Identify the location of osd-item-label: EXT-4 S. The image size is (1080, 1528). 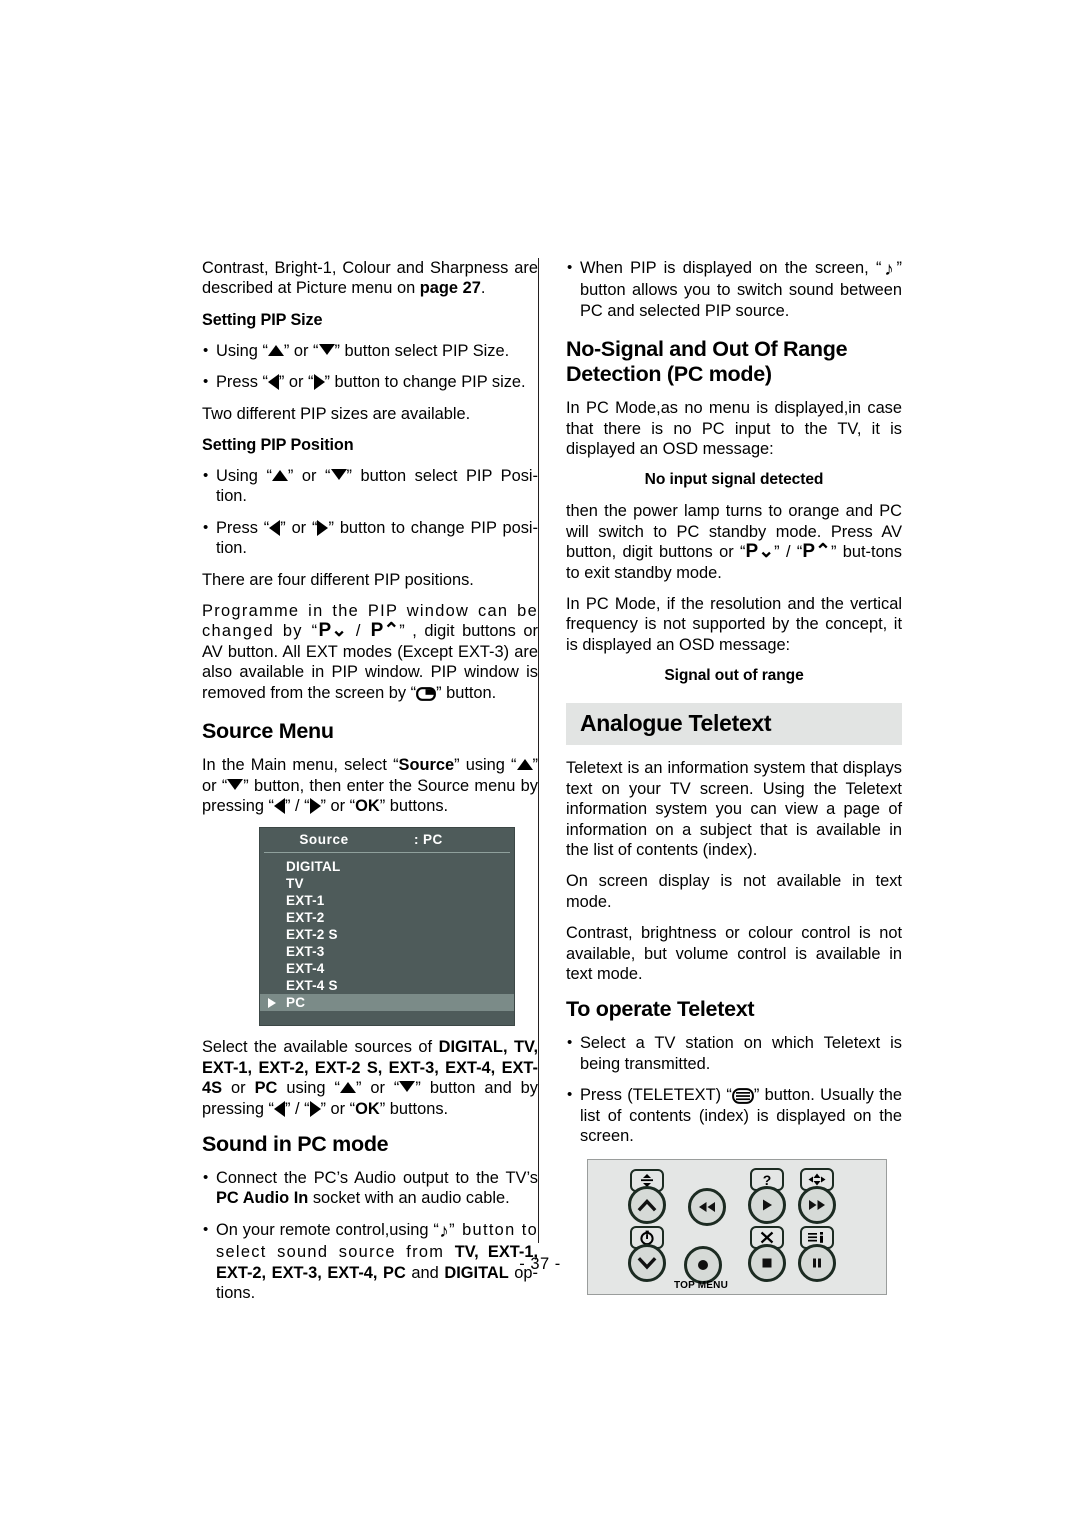
(312, 986).